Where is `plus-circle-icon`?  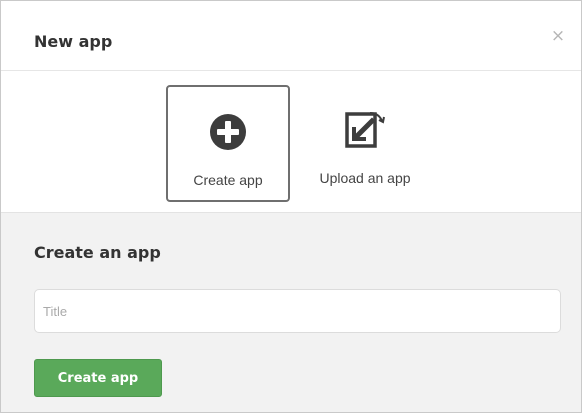
plus-circle-icon is located at coordinates (228, 132).